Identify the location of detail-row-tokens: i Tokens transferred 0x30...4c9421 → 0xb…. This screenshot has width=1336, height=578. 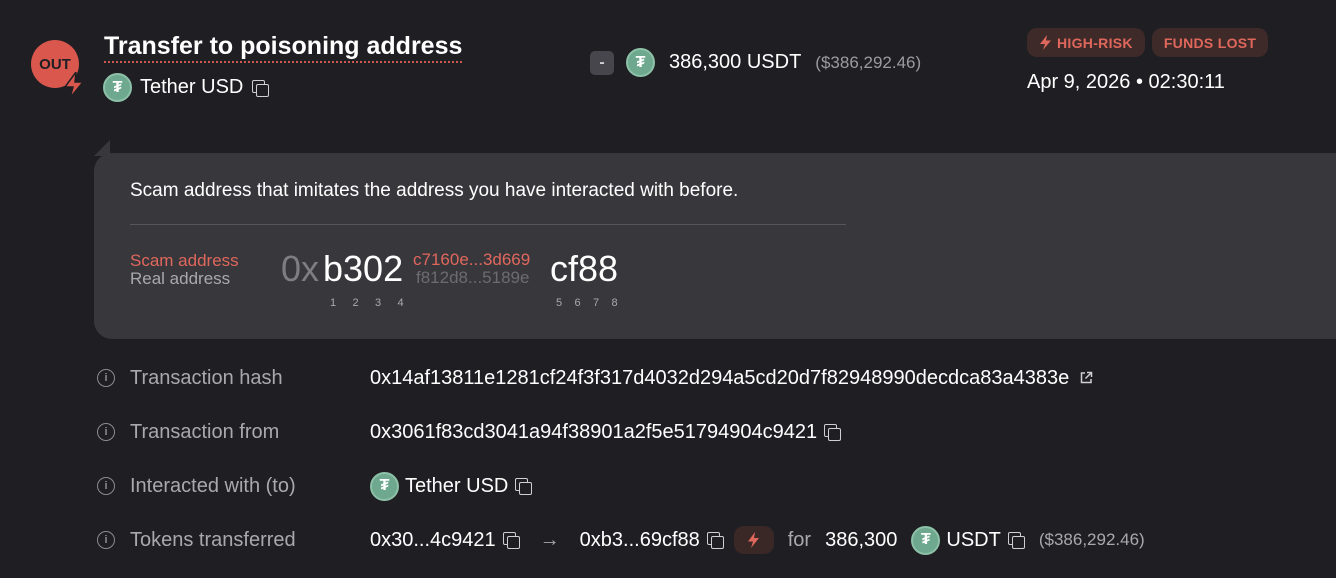
(621, 540).